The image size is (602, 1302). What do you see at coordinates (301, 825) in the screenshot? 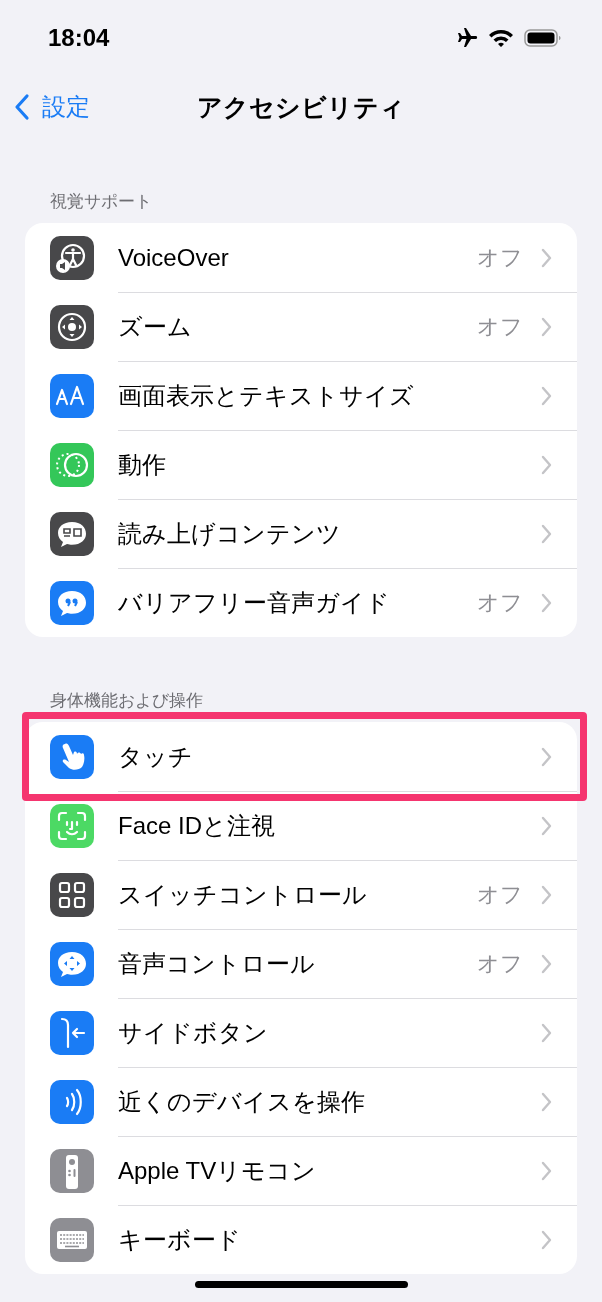
I see `settings-row: Face IDと注視` at bounding box center [301, 825].